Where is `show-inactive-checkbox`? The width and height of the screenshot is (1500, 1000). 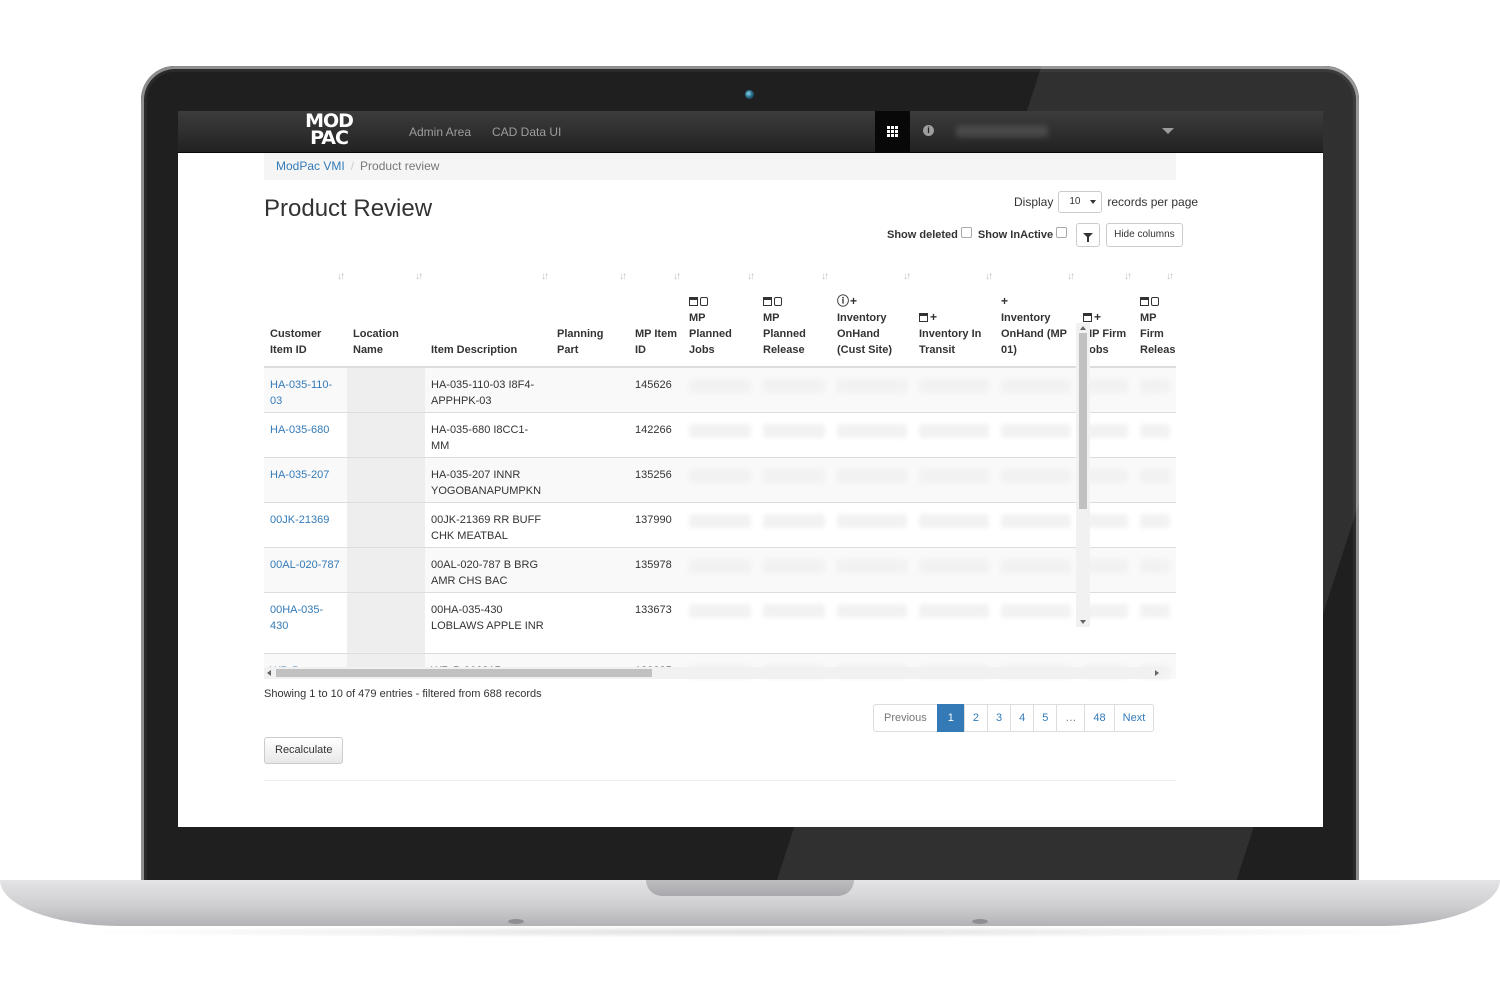 show-inactive-checkbox is located at coordinates (1062, 232).